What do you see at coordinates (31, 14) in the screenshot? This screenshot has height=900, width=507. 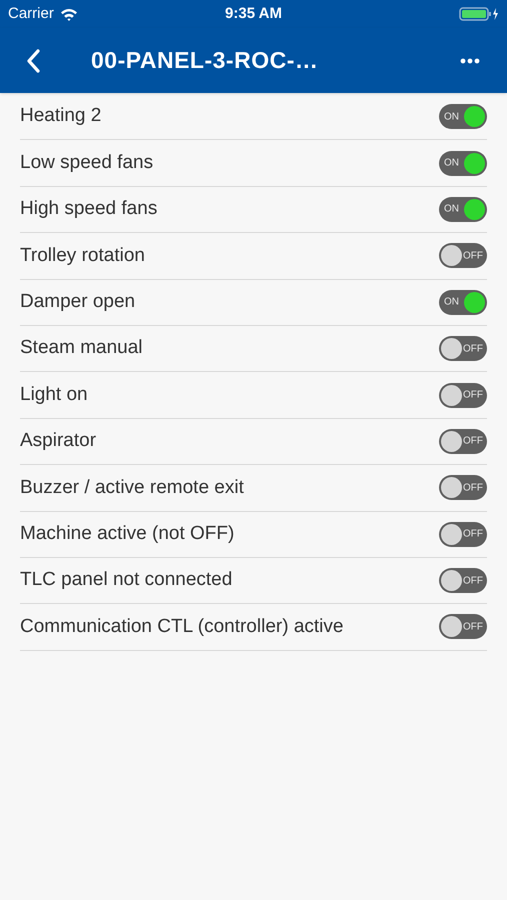 I see `carrier-text: Carrier` at bounding box center [31, 14].